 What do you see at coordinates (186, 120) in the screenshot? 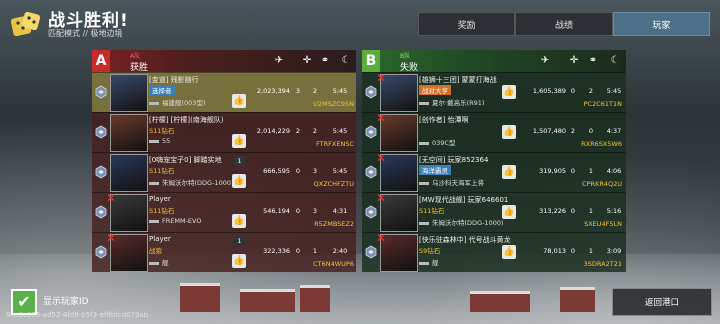
I see `player-name: [柠檬] [柠檬](南海舰队)` at bounding box center [186, 120].